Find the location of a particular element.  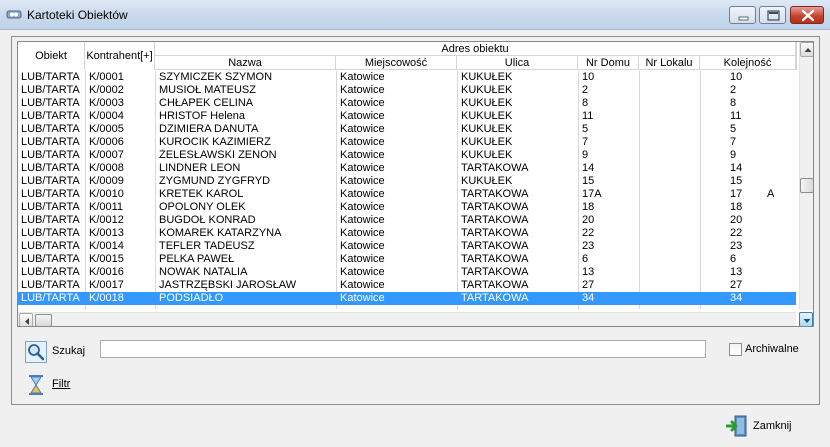

cell-kontrahent: K/0009 is located at coordinates (106, 181).